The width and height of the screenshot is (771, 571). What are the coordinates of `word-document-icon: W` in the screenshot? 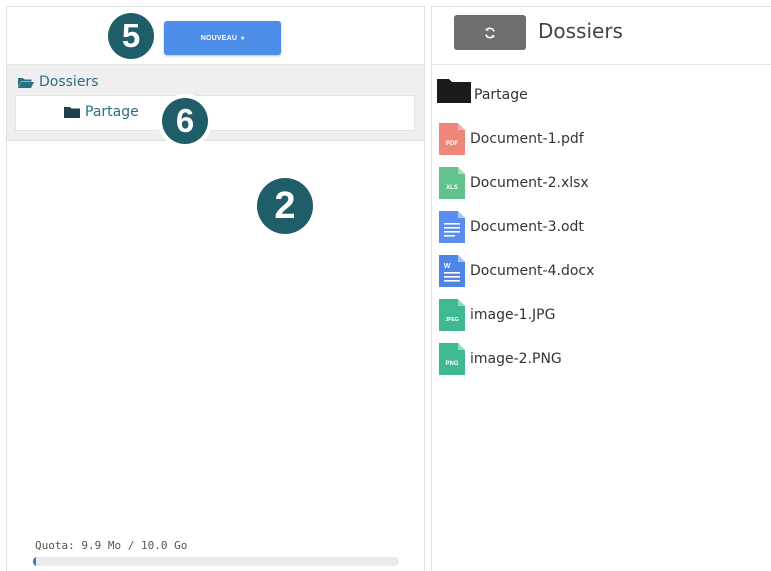 It's located at (452, 271).